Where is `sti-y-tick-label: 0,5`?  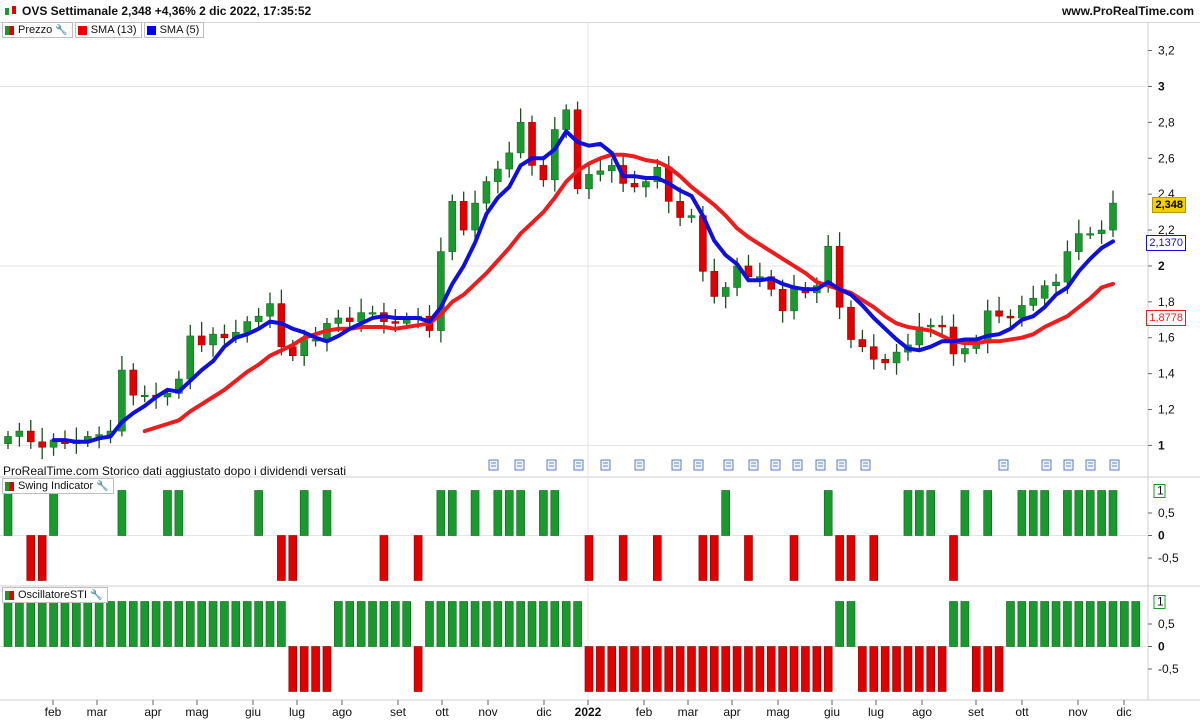 sti-y-tick-label: 0,5 is located at coordinates (1166, 624).